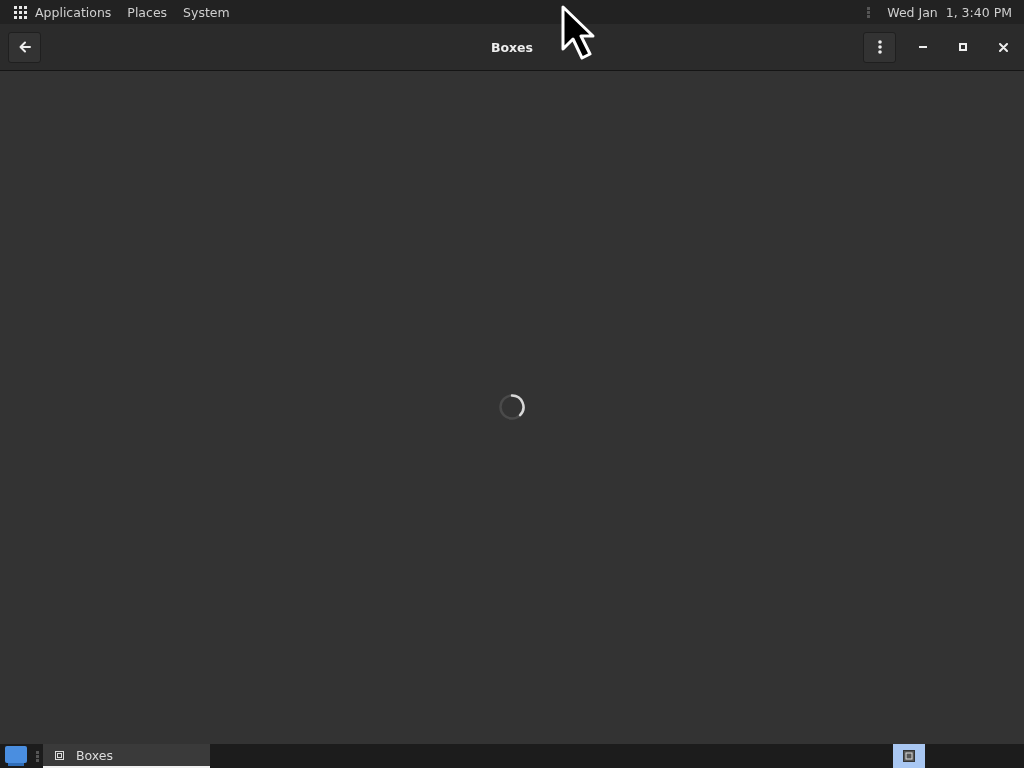  I want to click on apps-grid-icon, so click(20, 12).